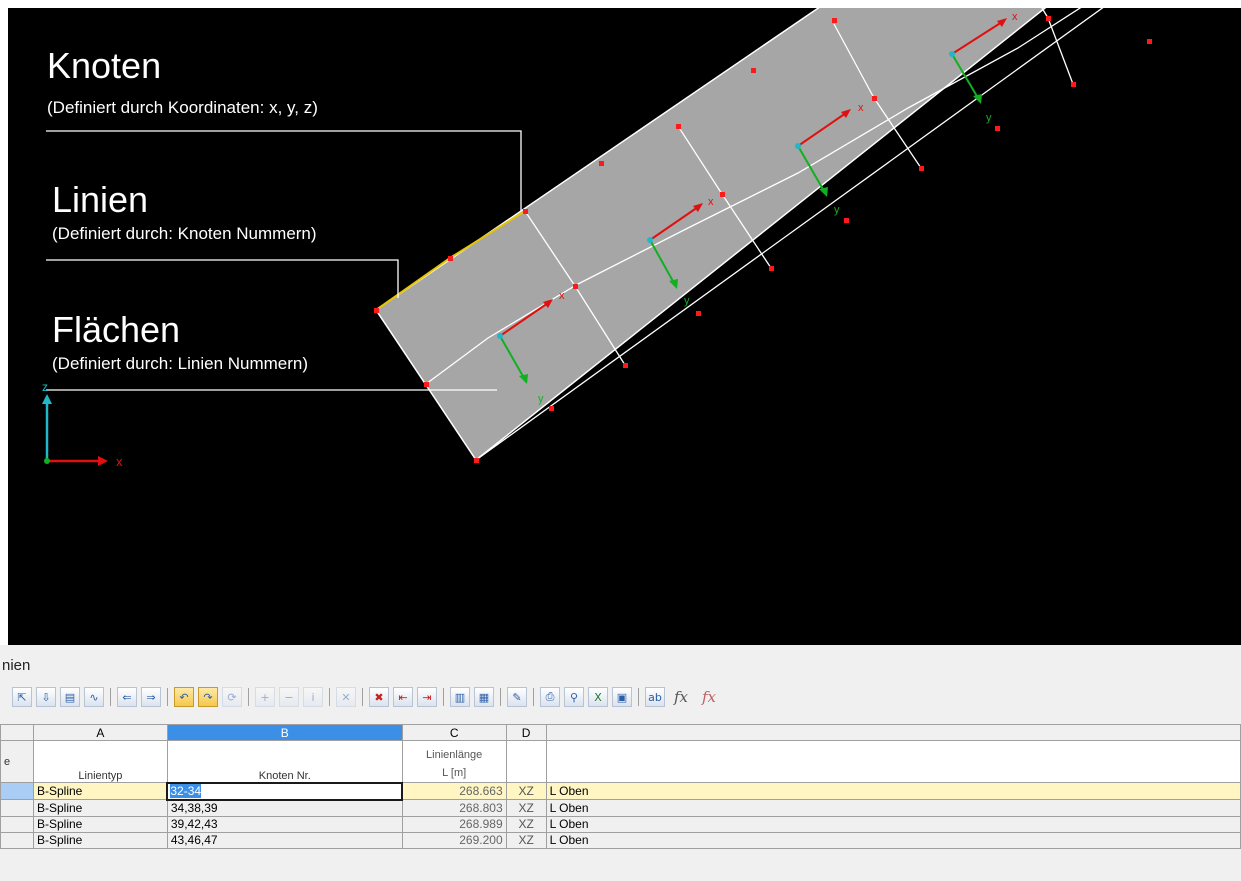 This screenshot has width=1241, height=881. What do you see at coordinates (284, 824) in the screenshot?
I see `cell-knoten: 39,42,43` at bounding box center [284, 824].